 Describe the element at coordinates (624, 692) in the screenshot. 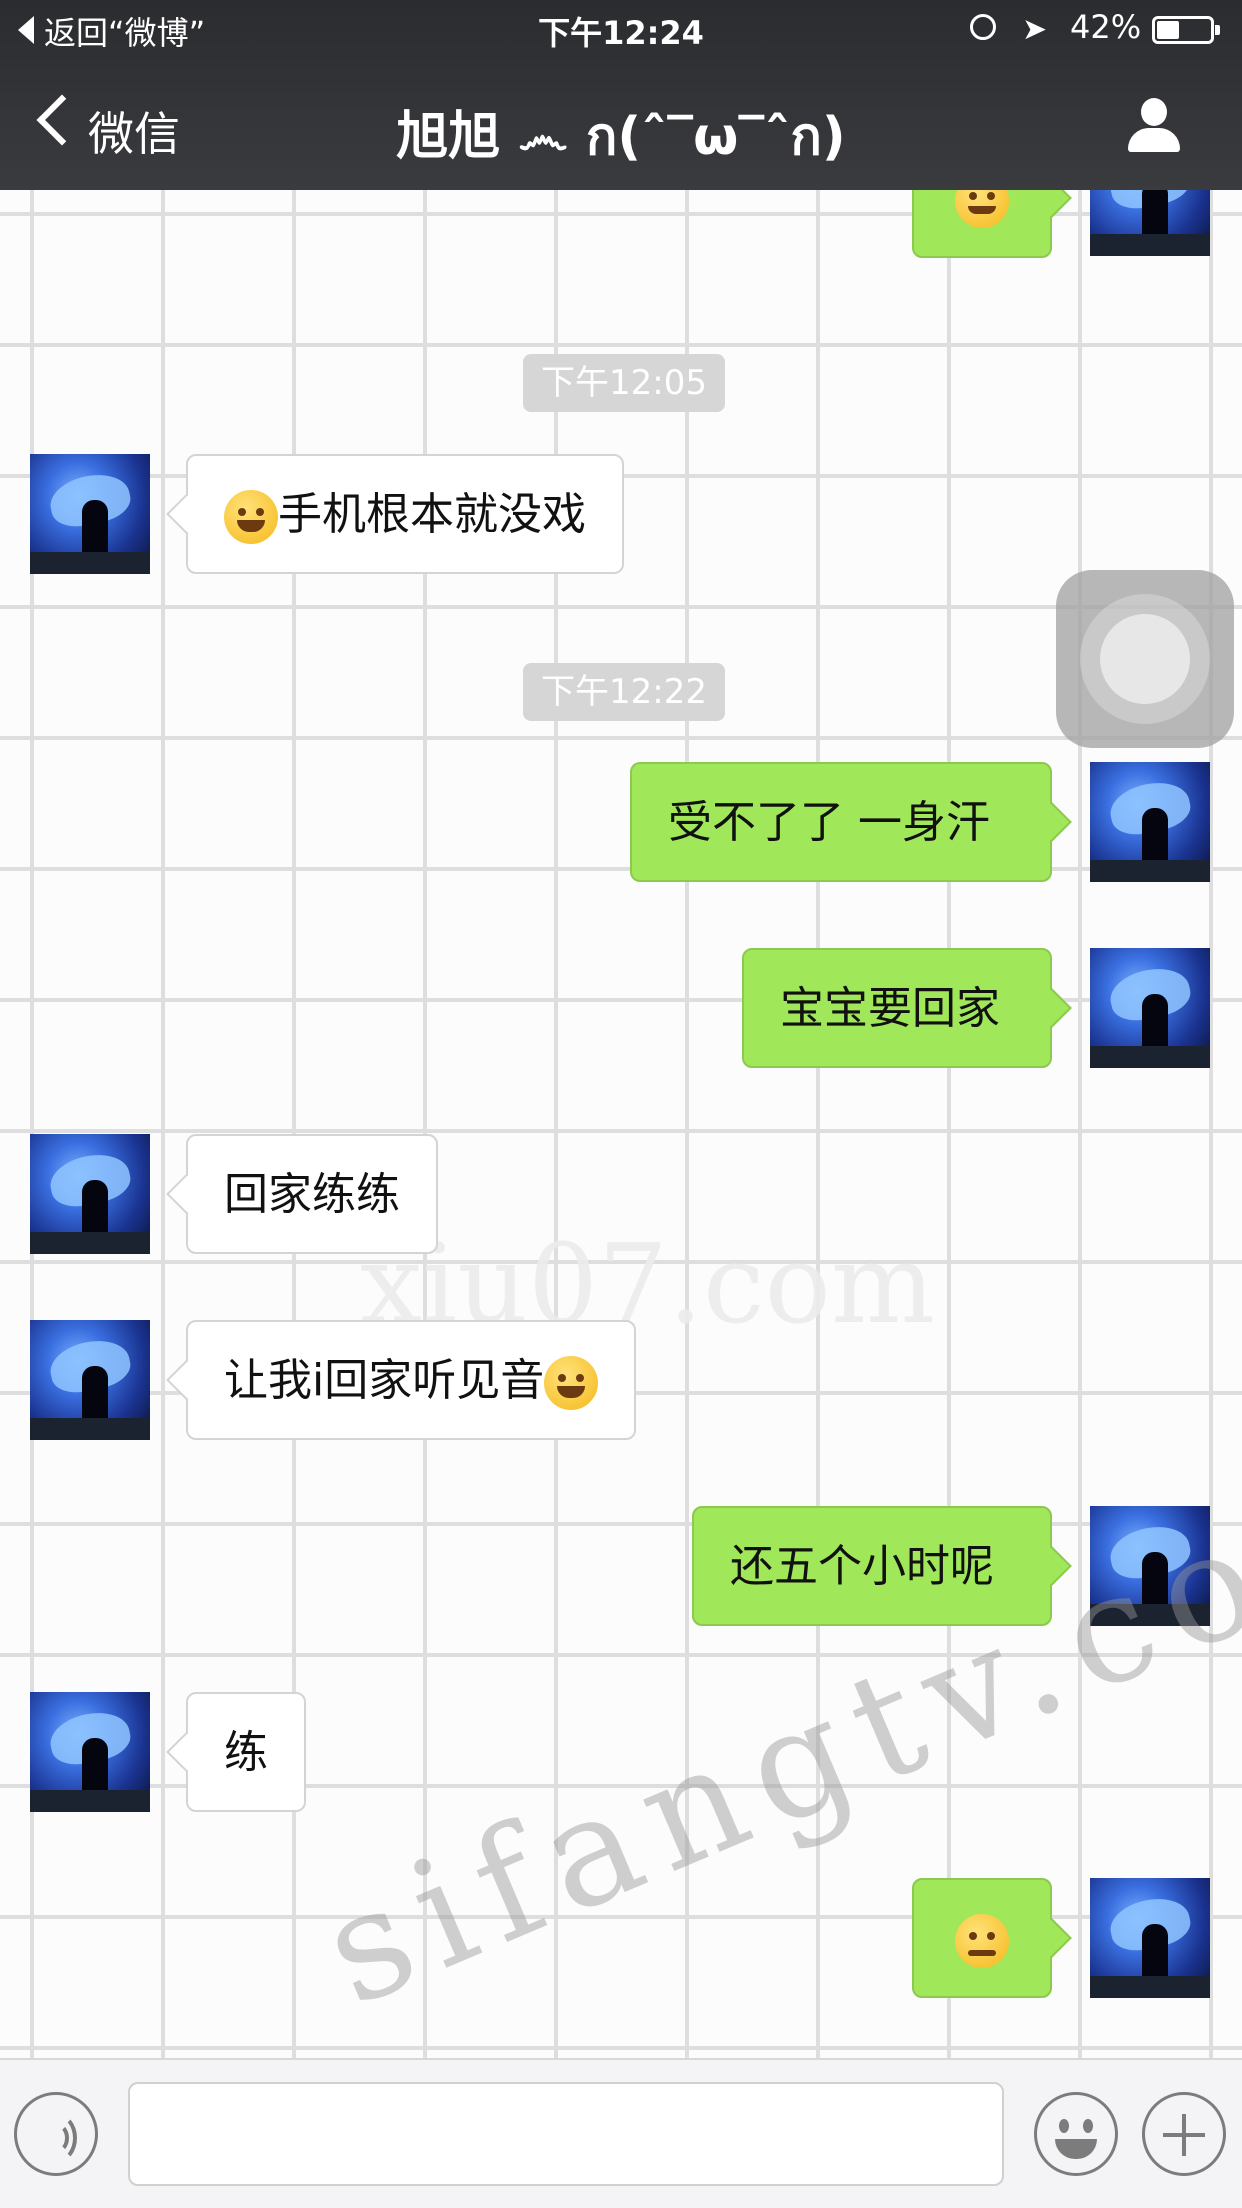

I see `timestamp: 下午12:22` at that location.